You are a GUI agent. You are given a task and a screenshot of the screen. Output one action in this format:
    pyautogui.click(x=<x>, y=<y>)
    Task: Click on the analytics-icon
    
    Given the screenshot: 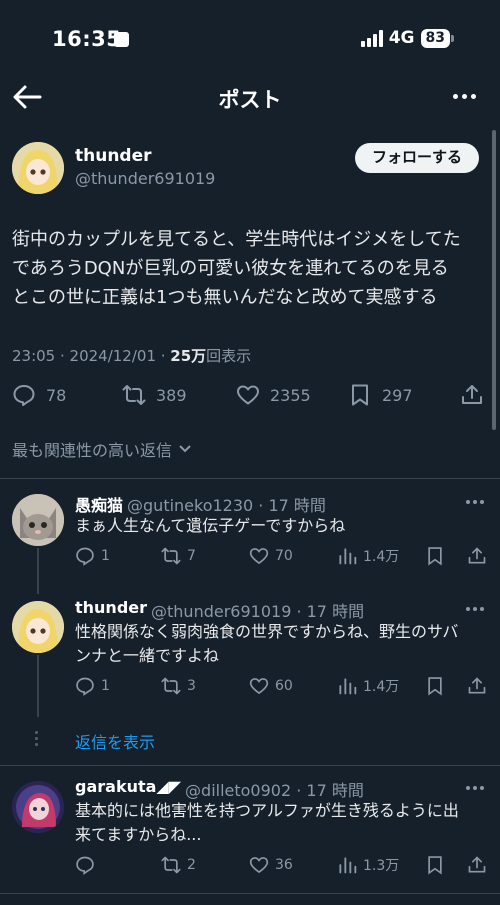 What is the action you would take?
    pyautogui.click(x=348, y=686)
    